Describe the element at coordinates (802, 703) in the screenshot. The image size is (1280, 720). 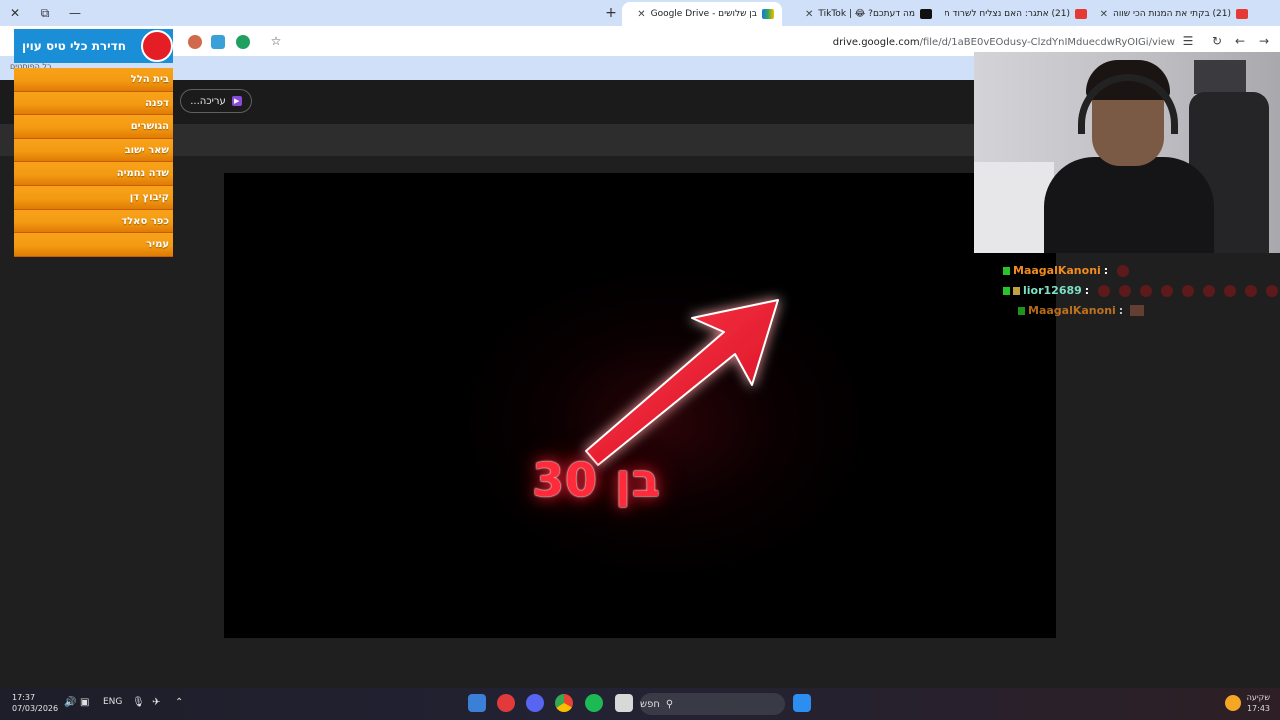
I see `start-button-icon` at that location.